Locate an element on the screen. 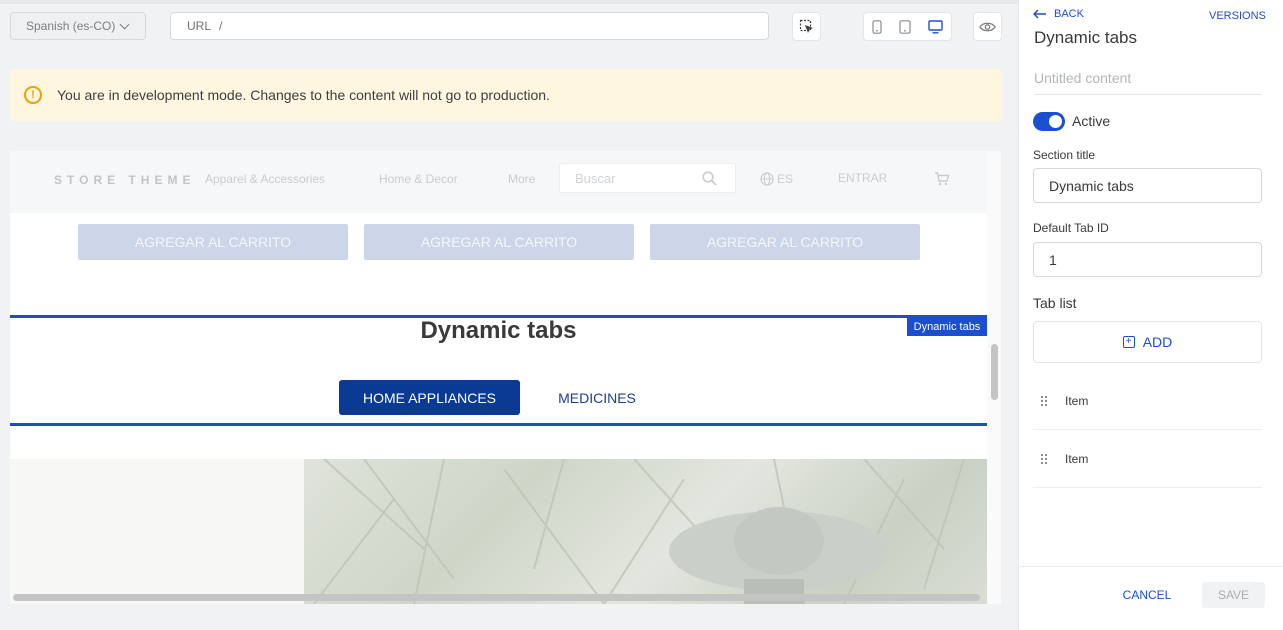 Image resolution: width=1283 pixels, height=630 pixels. section-title-value: Dynamic tabs is located at coordinates (1091, 185).